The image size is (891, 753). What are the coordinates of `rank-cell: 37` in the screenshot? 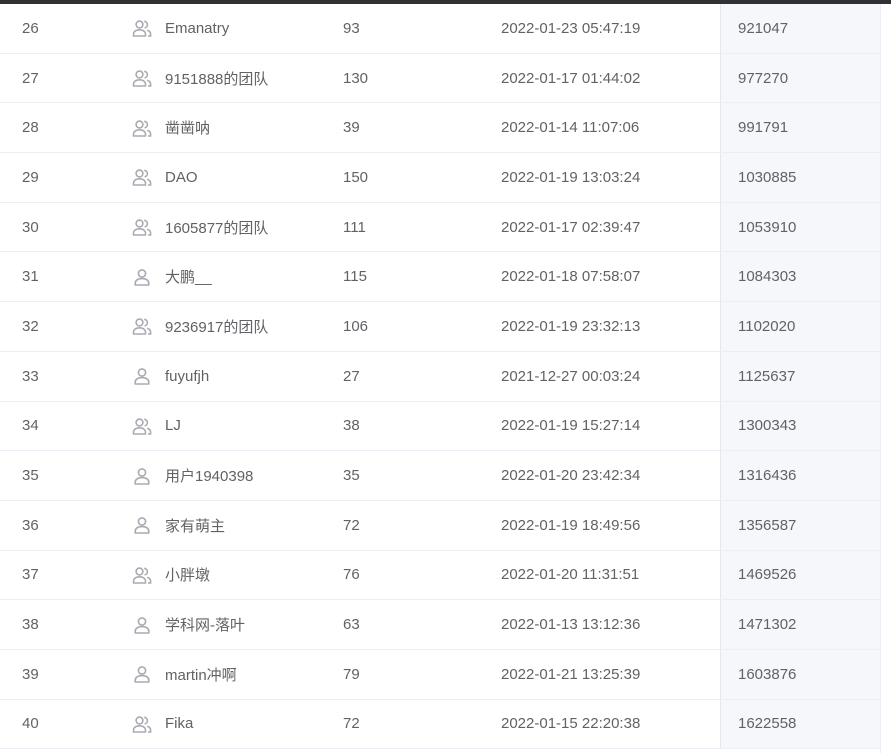 It's located at (30, 575).